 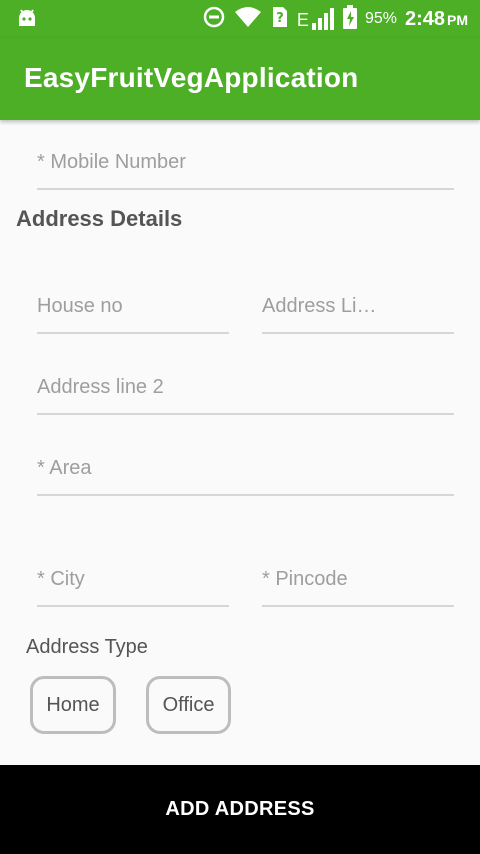 I want to click on do-not-disturb-icon, so click(x=214, y=19).